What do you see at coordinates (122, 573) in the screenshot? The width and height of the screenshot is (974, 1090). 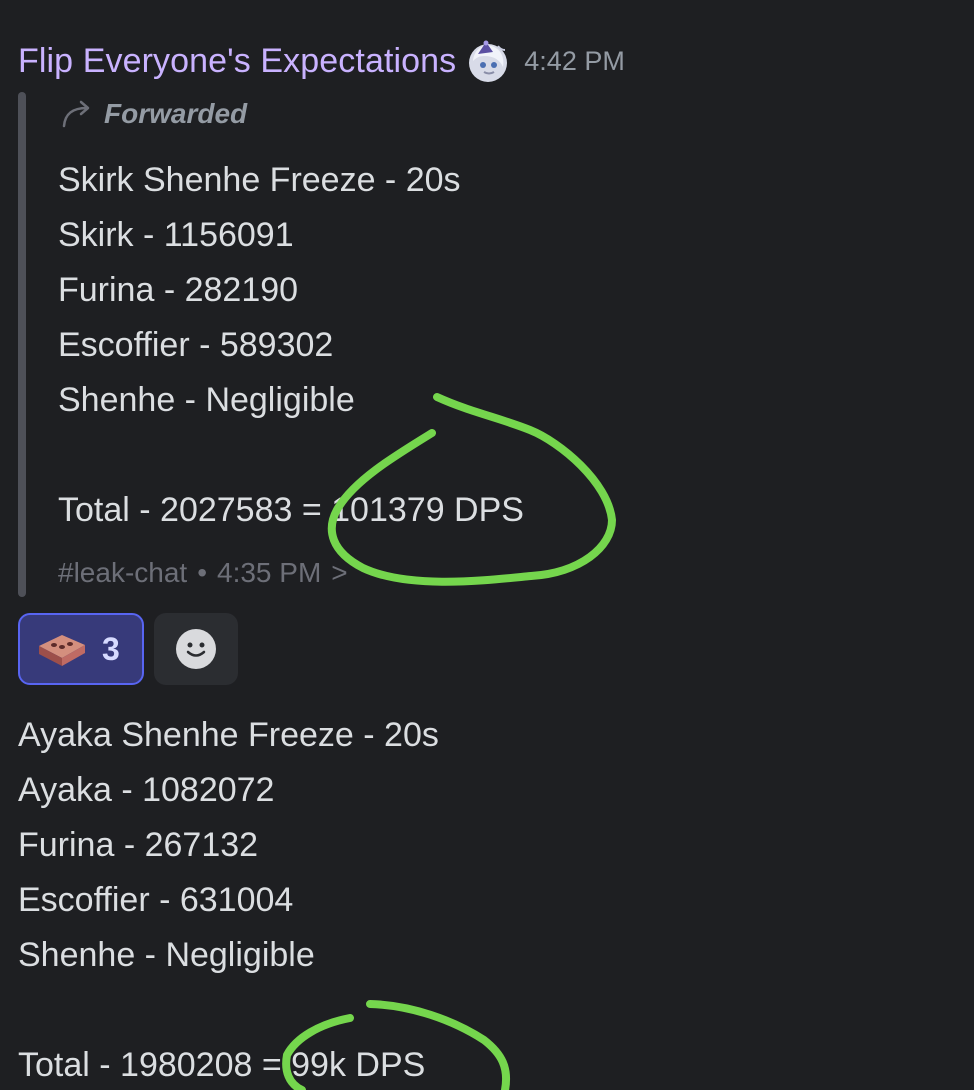 I see `source-channel: #leak-chat` at bounding box center [122, 573].